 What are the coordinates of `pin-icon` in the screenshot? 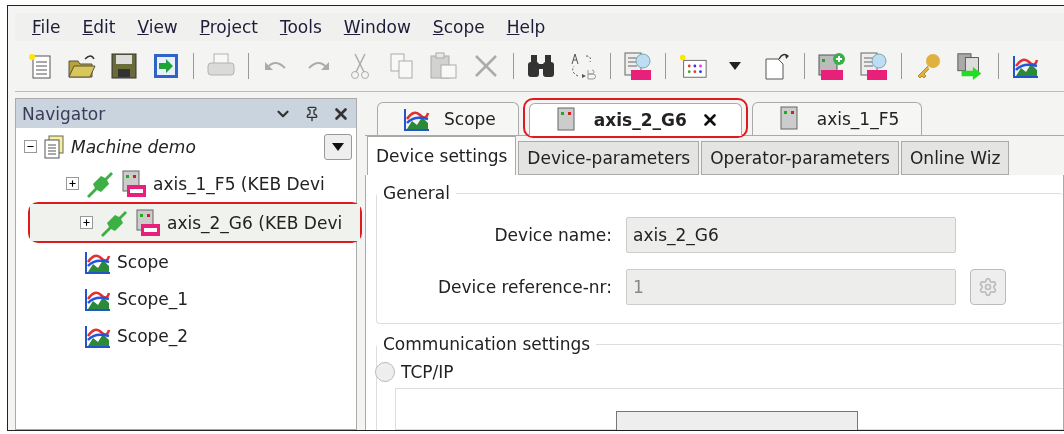 It's located at (312, 113).